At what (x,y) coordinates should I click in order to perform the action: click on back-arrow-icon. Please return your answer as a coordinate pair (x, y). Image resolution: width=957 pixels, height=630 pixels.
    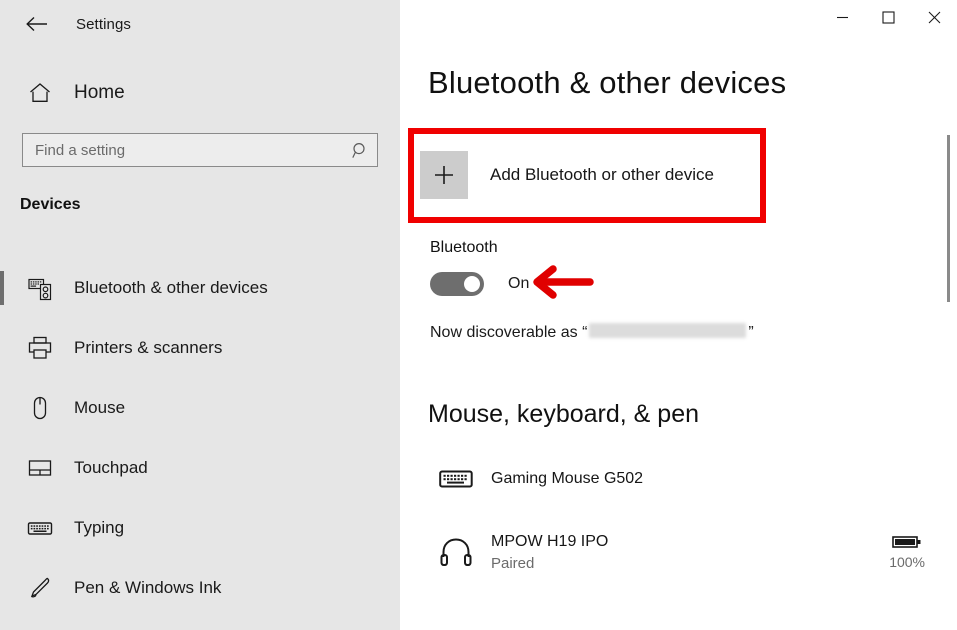
    Looking at the image, I should click on (36, 24).